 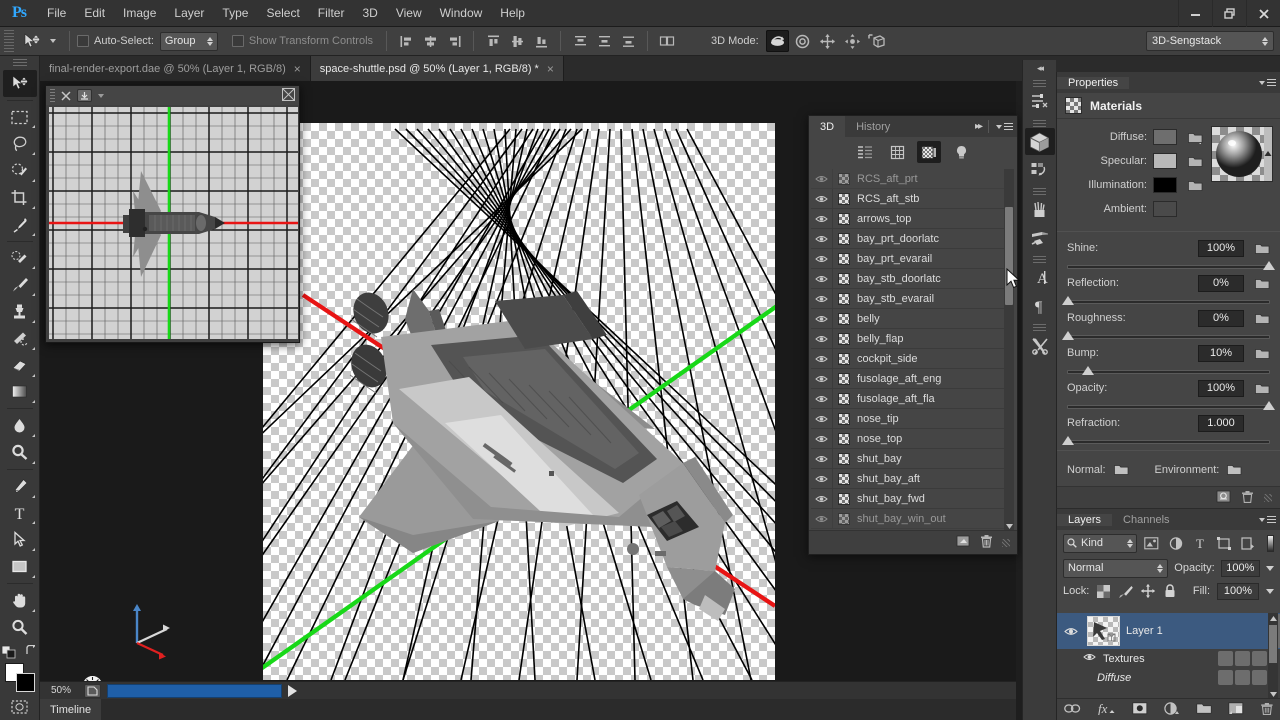 What do you see at coordinates (1234, 469) in the screenshot?
I see `environment-texture-folder-icon` at bounding box center [1234, 469].